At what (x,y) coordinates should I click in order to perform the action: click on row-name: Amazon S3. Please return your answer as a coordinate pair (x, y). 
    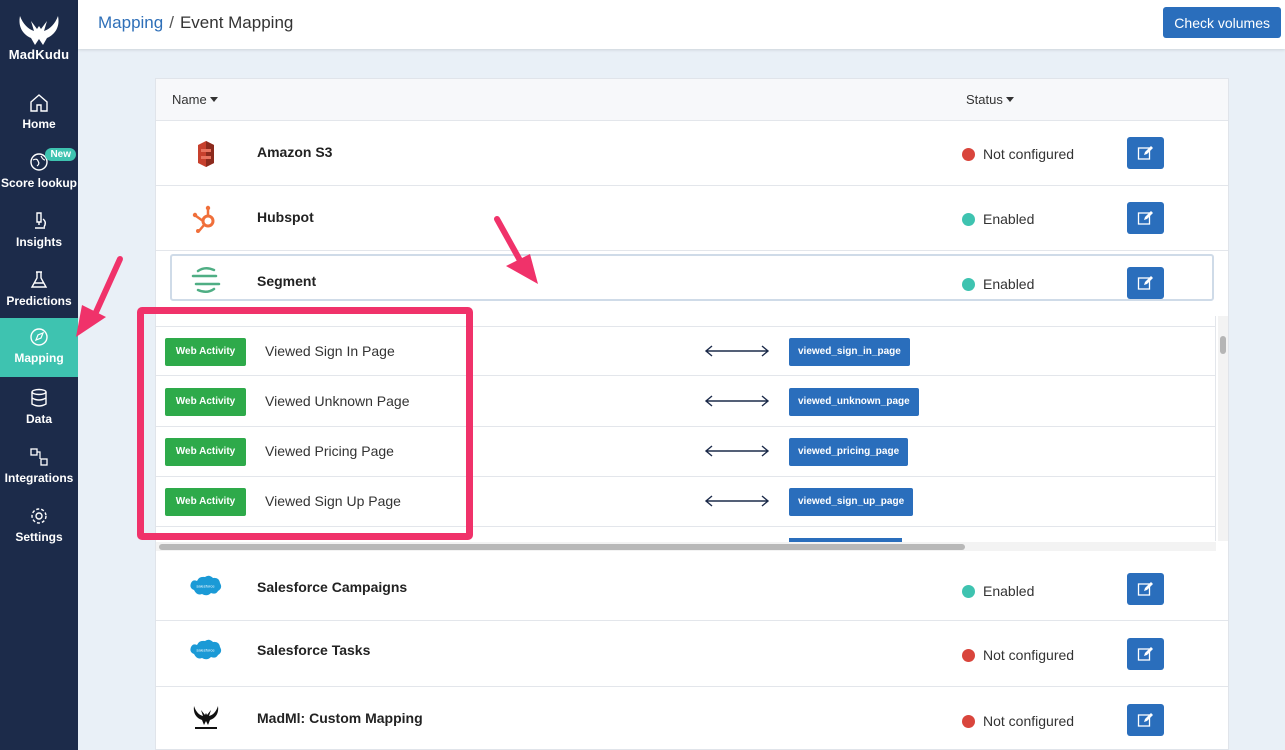
    Looking at the image, I should click on (295, 152).